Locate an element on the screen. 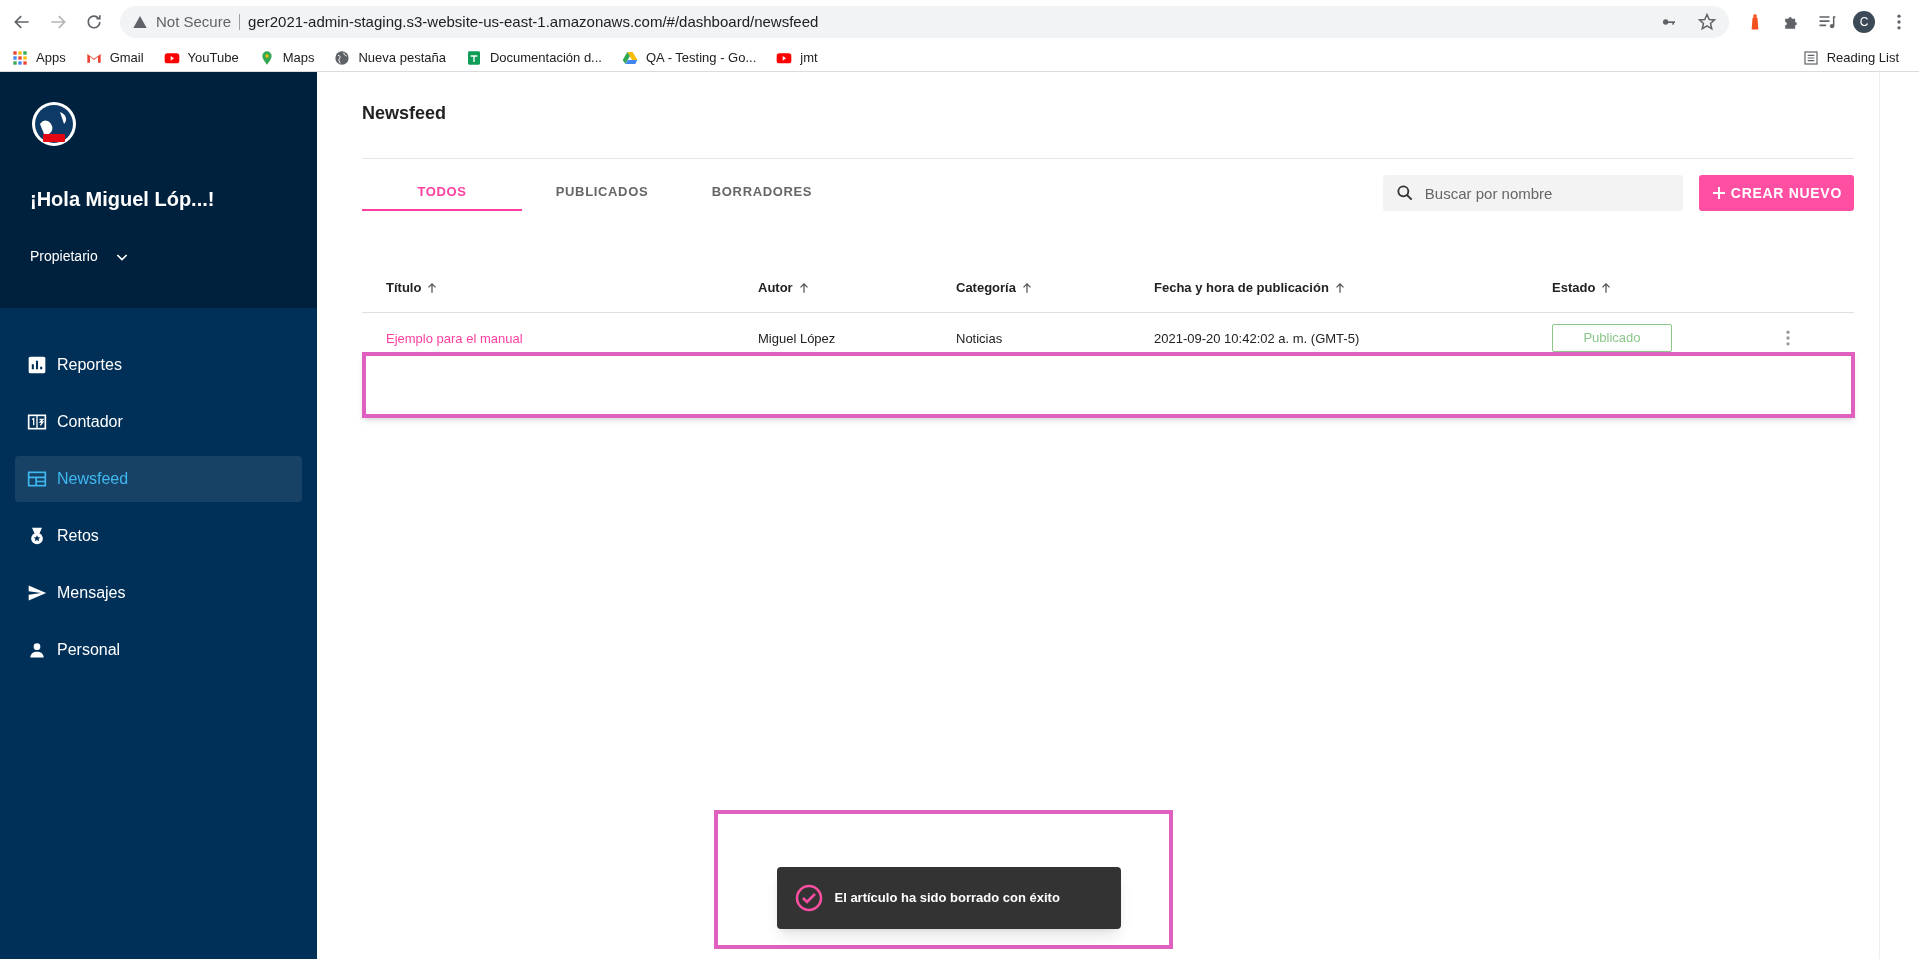  bookmark-link: Maps is located at coordinates (286, 57).